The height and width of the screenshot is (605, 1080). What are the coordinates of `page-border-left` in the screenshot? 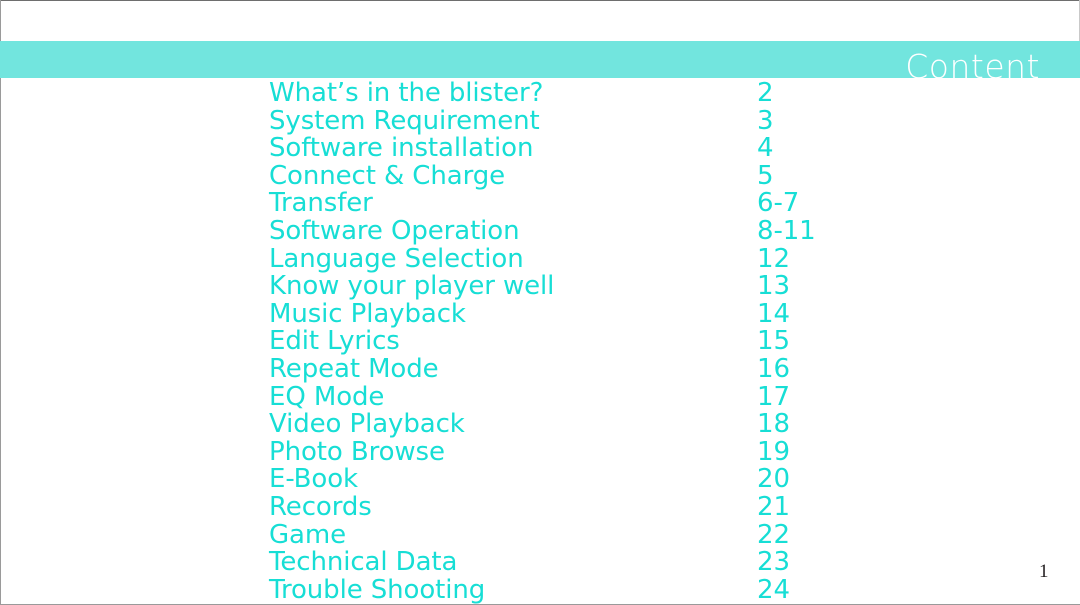 It's located at (0, 302).